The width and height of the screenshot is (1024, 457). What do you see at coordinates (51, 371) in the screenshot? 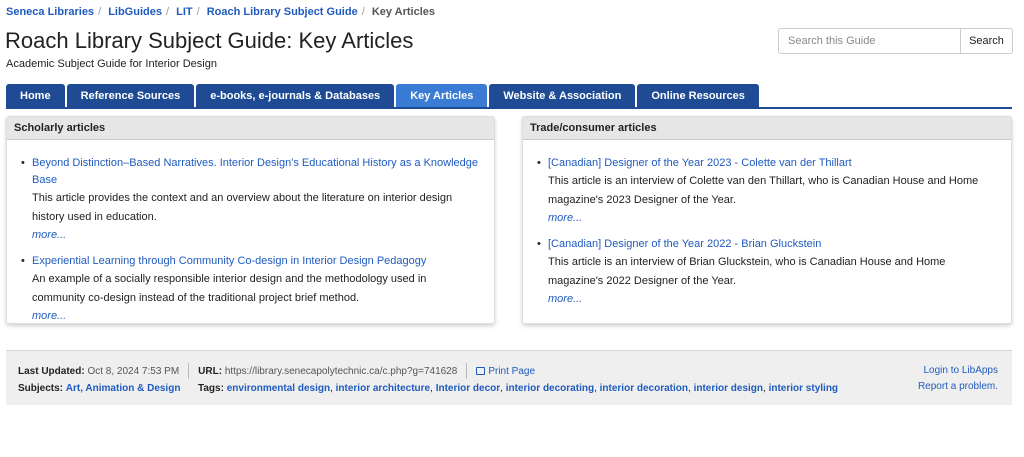
I see `last-updated-label: Last Updated:` at bounding box center [51, 371].